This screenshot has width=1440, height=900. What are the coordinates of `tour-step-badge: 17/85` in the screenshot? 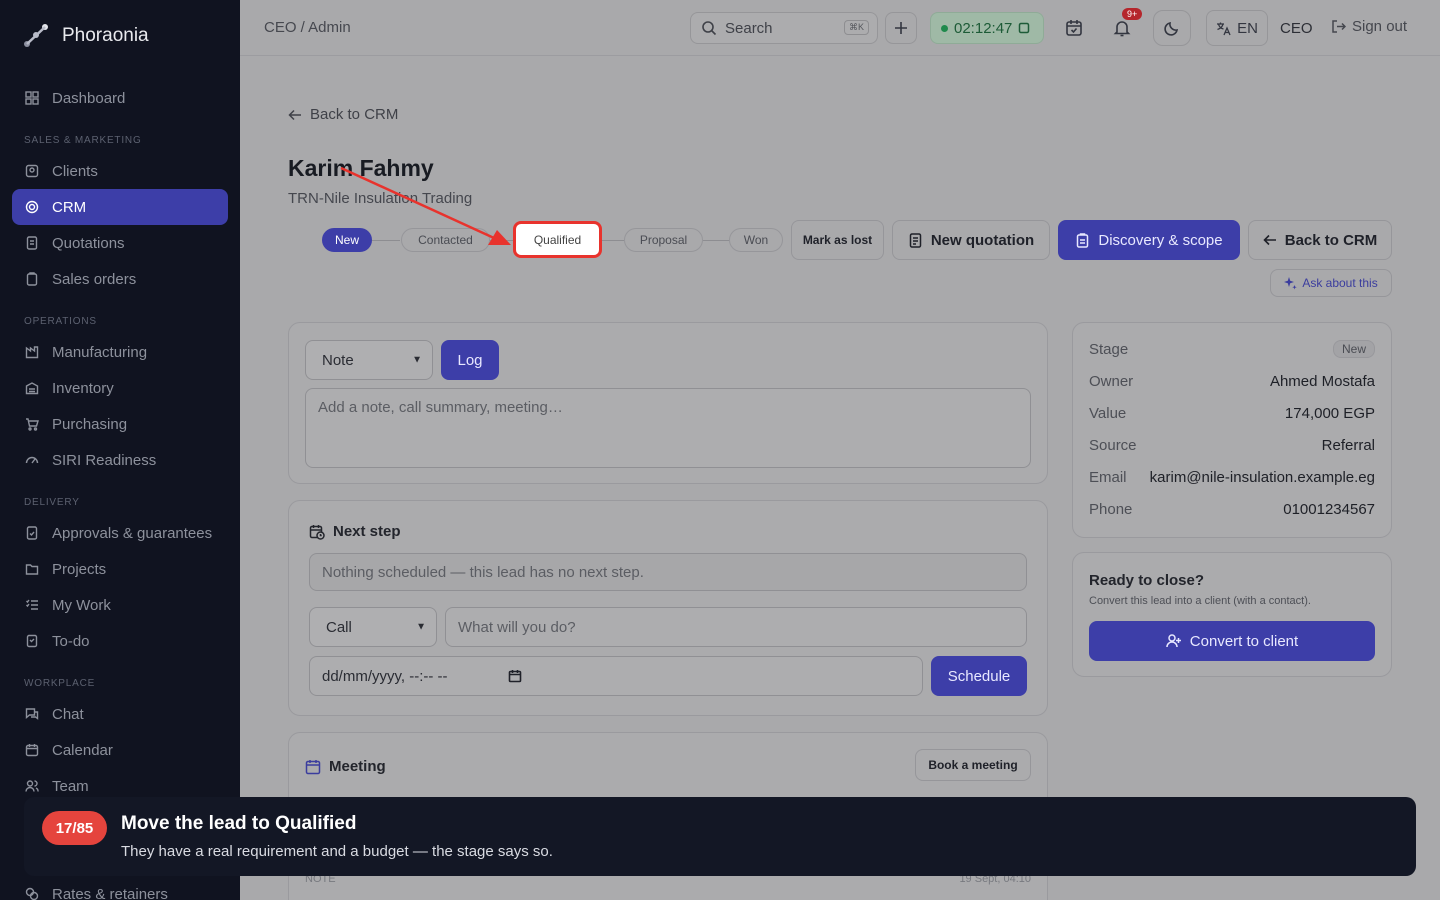 It's located at (74, 828).